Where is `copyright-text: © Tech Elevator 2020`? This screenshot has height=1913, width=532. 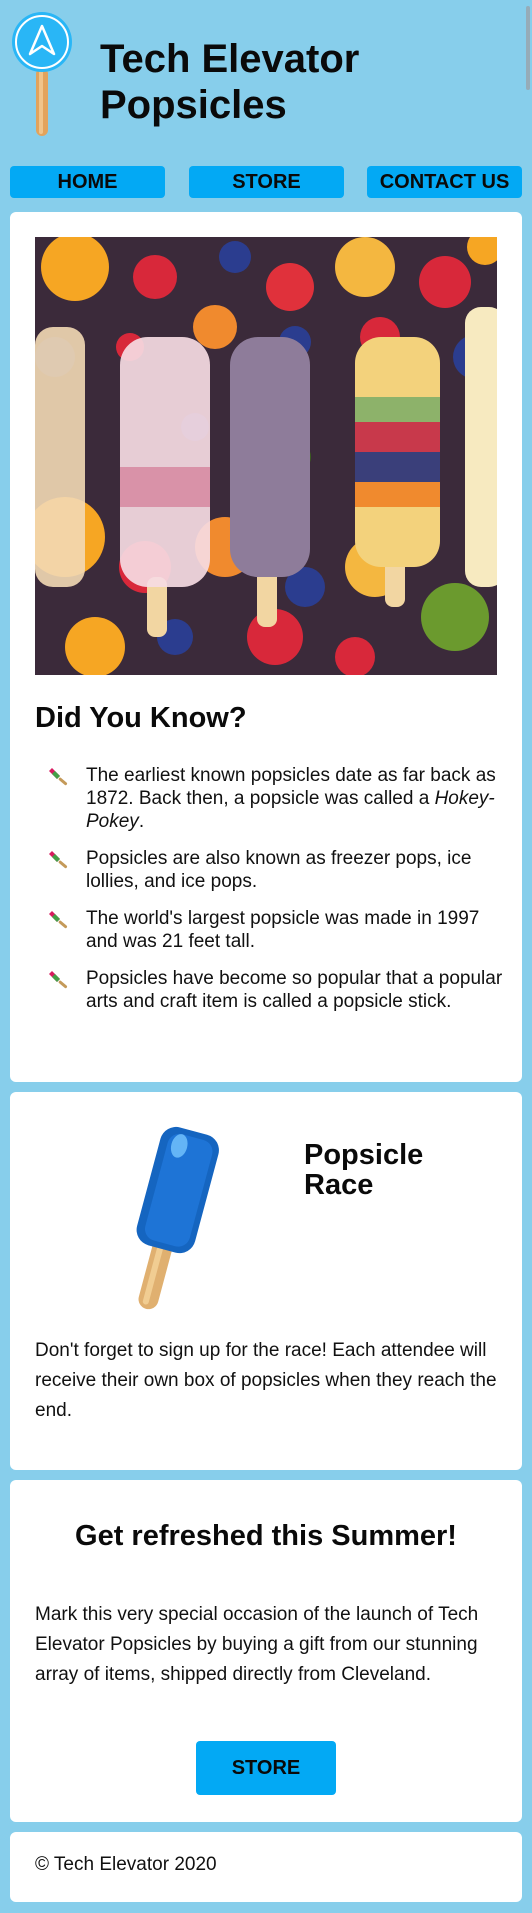 copyright-text: © Tech Elevator 2020 is located at coordinates (126, 1864).